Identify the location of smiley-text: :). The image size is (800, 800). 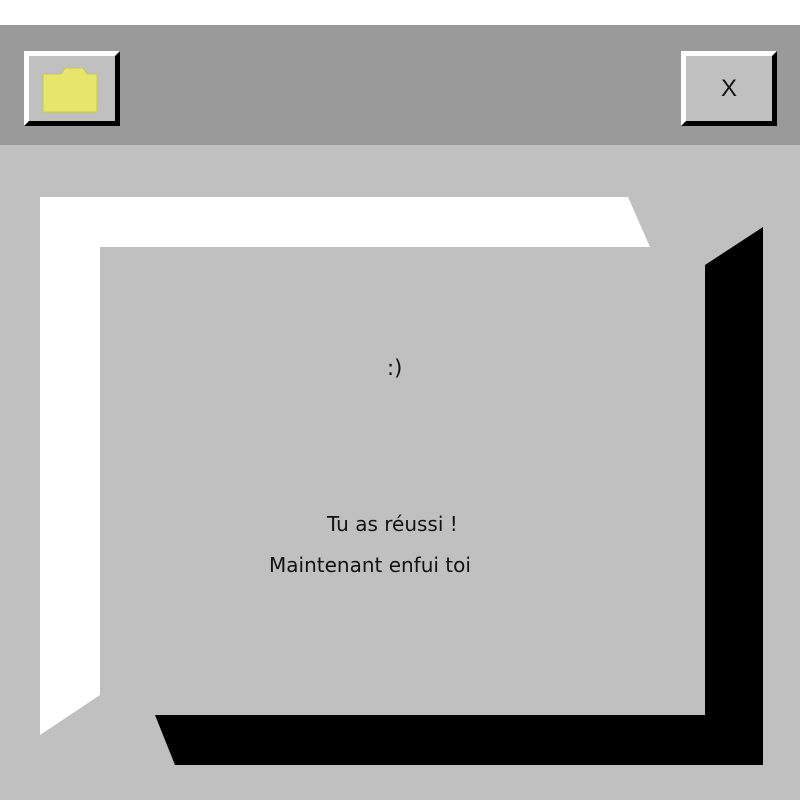
(395, 368).